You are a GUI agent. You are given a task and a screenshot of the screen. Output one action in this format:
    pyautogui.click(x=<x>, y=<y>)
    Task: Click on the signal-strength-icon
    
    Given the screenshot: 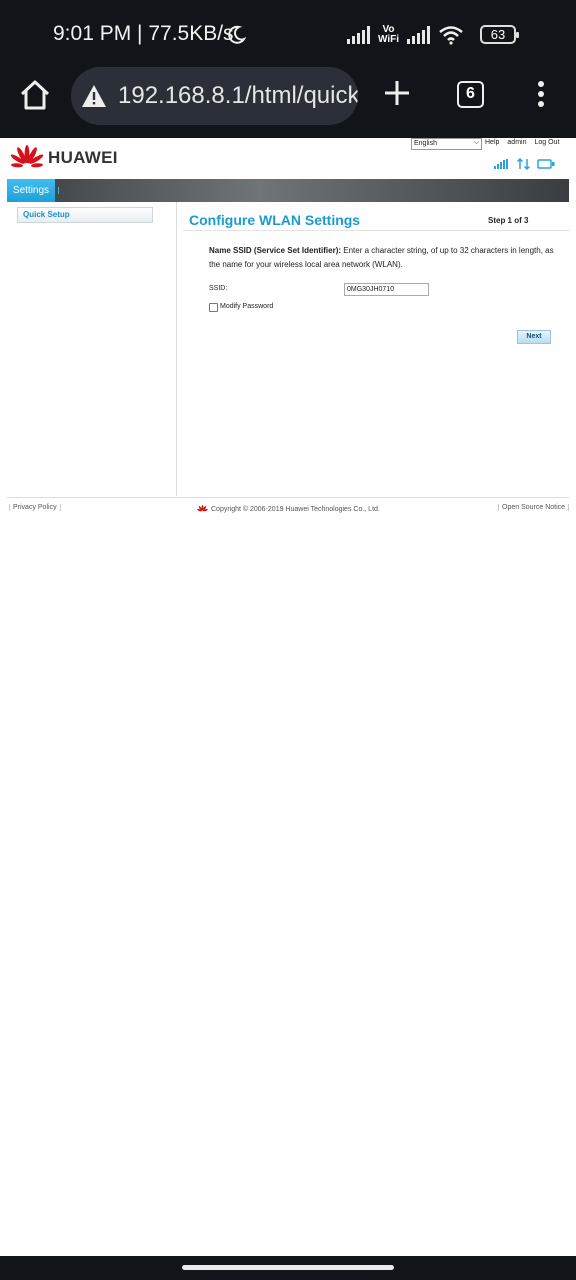 What is the action you would take?
    pyautogui.click(x=501, y=164)
    